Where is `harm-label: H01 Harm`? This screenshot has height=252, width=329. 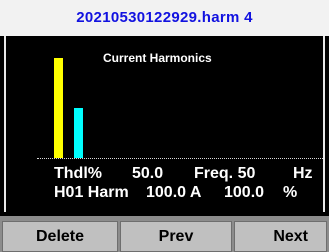 harm-label: H01 Harm is located at coordinates (91, 192).